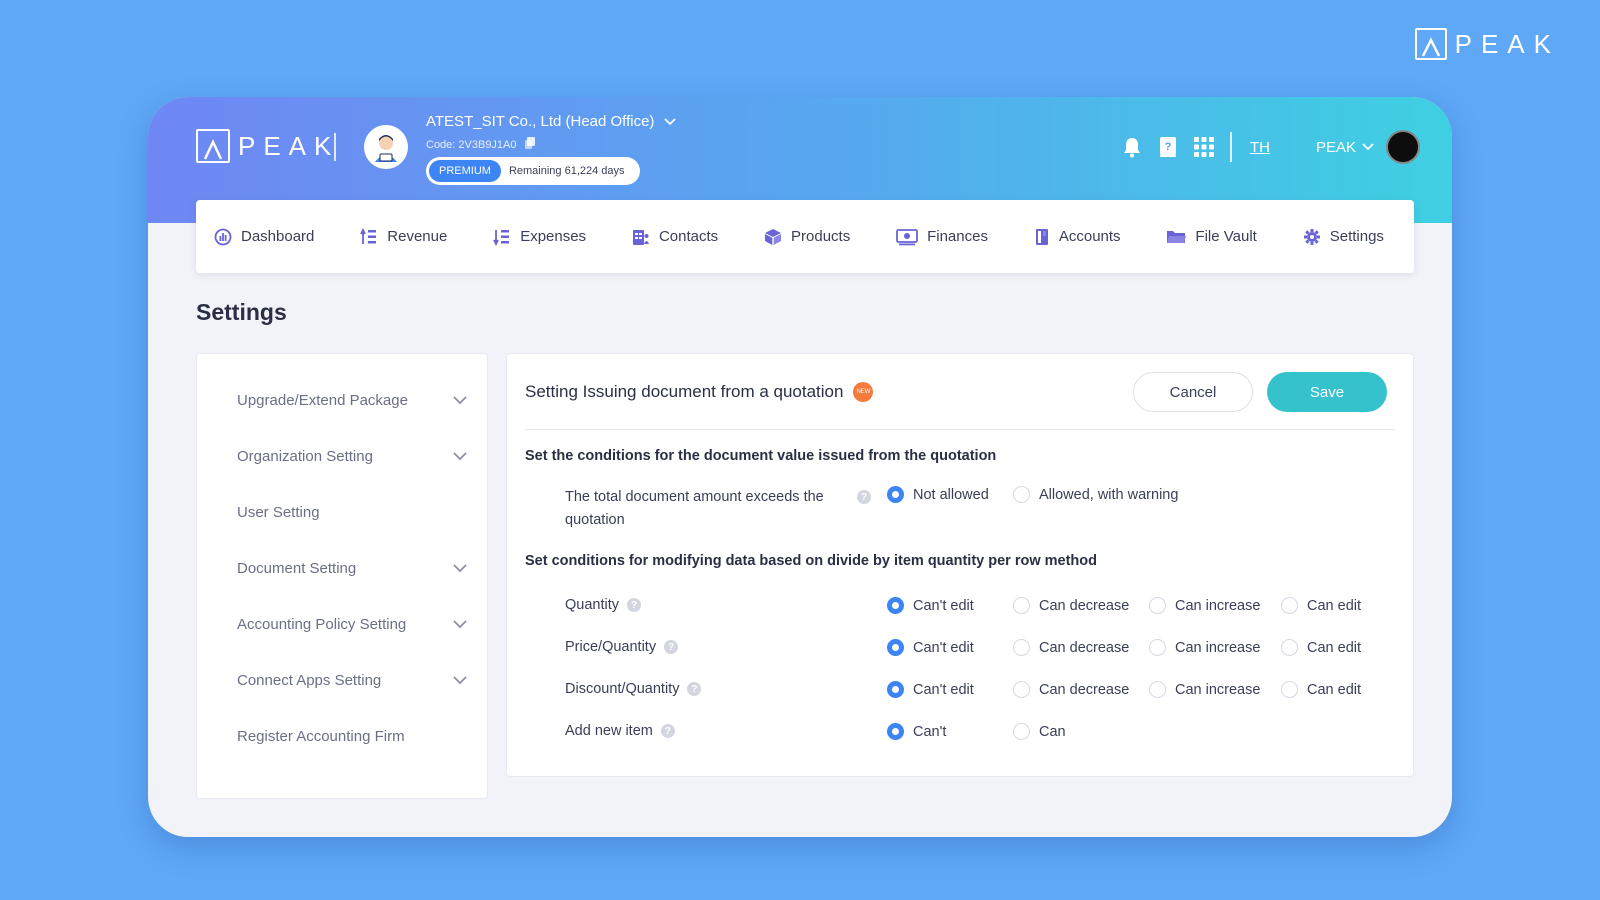  I want to click on premium-badge: PREMIUM, so click(465, 171).